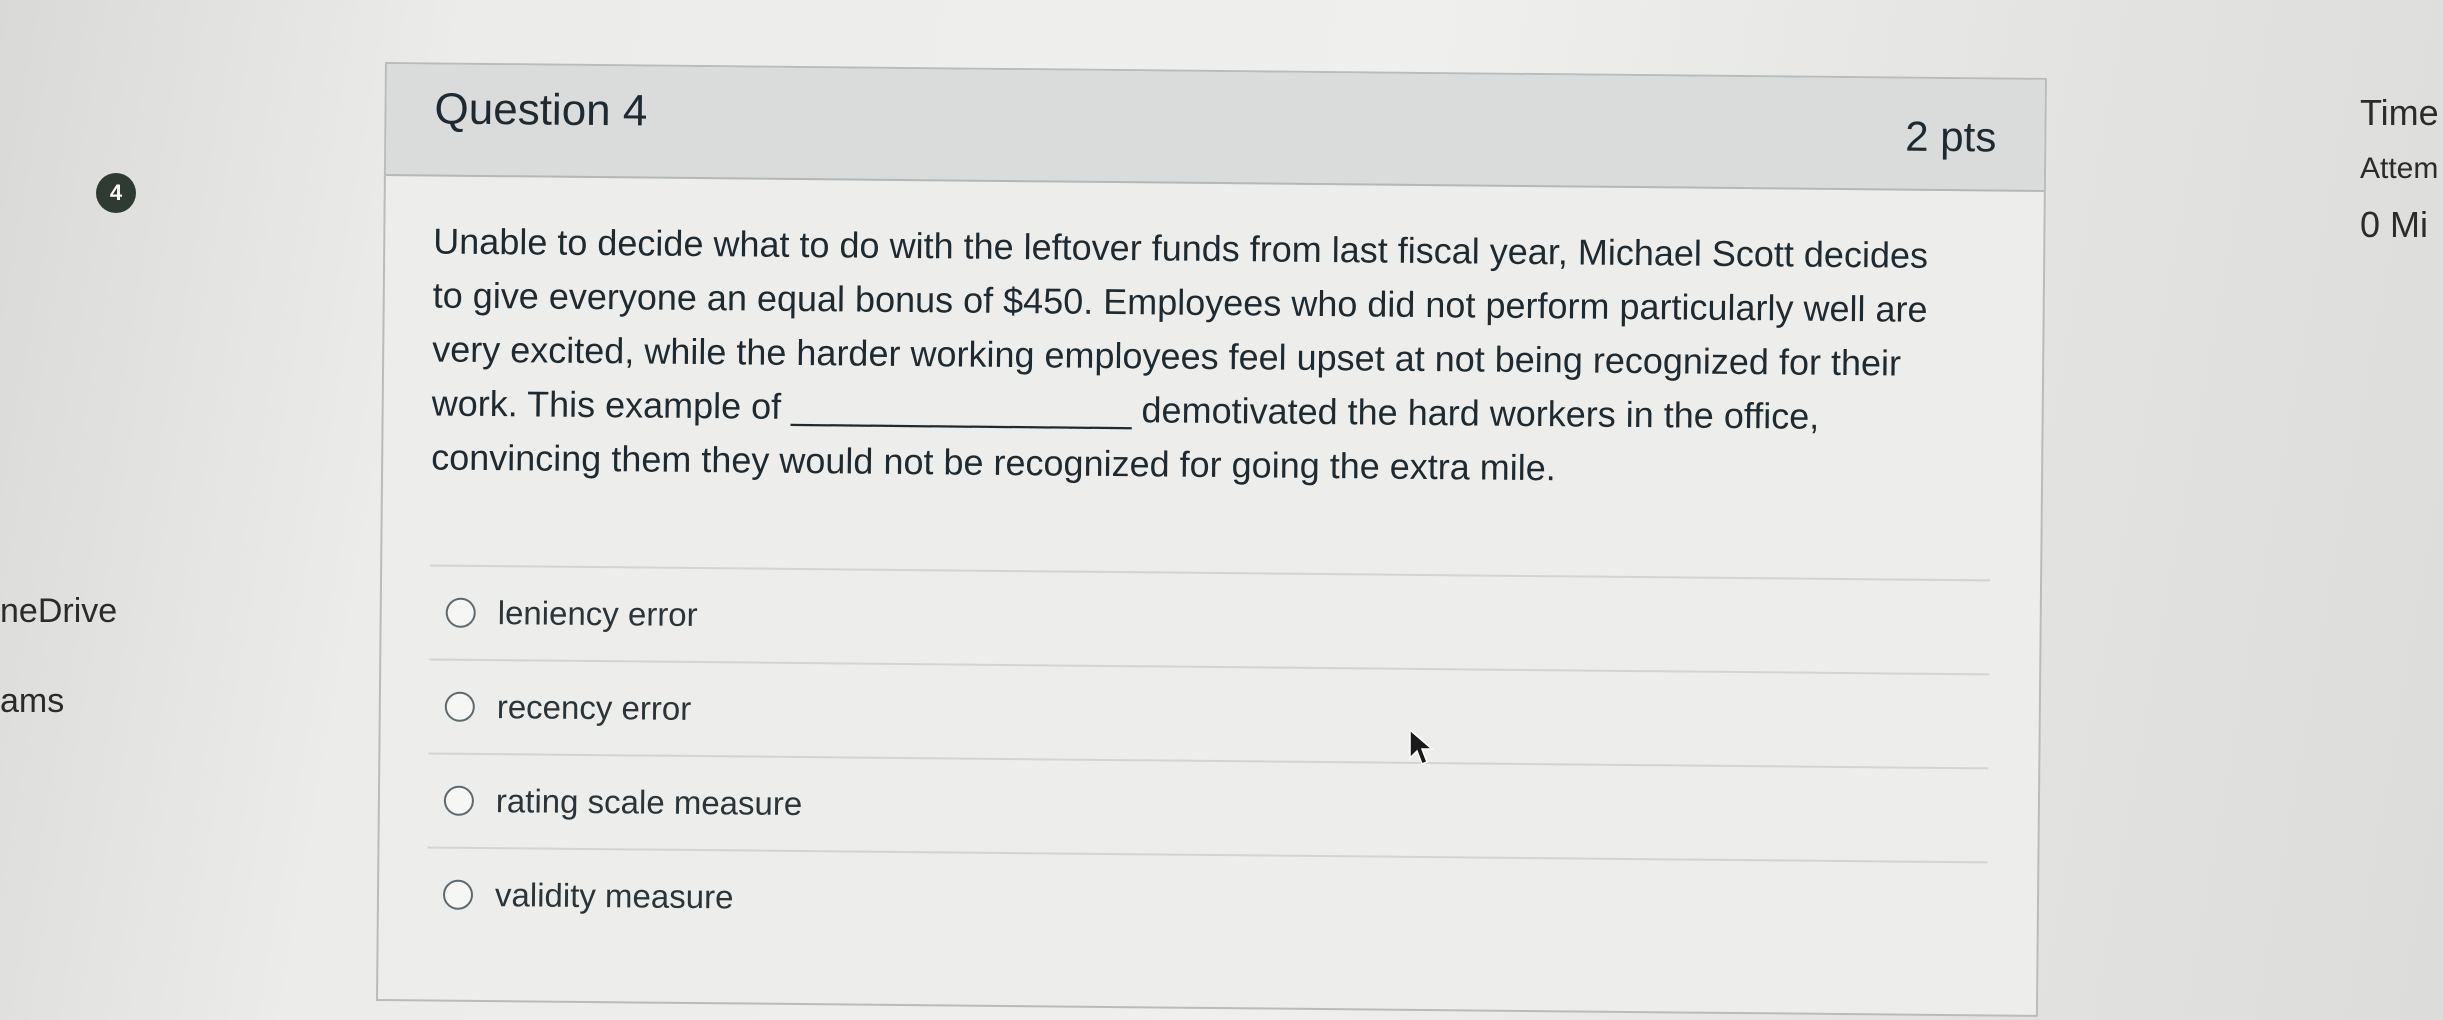 Image resolution: width=2443 pixels, height=1020 pixels. I want to click on answer-option-rating-scale-measure: rating scale measure, so click(1208, 807).